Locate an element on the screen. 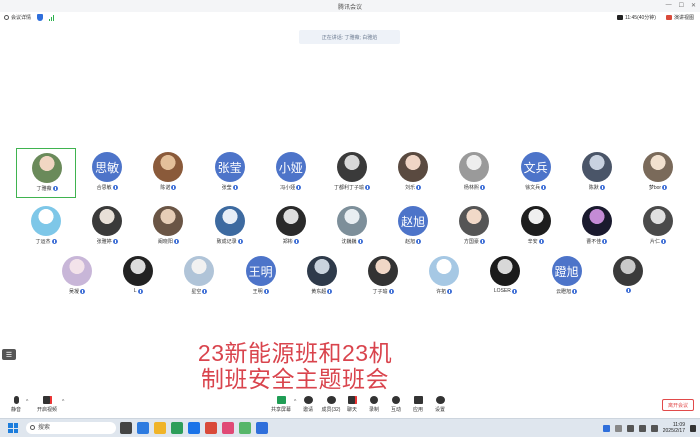 The image size is (700, 437). participant-name-row: 黄东超 is located at coordinates (322, 291).